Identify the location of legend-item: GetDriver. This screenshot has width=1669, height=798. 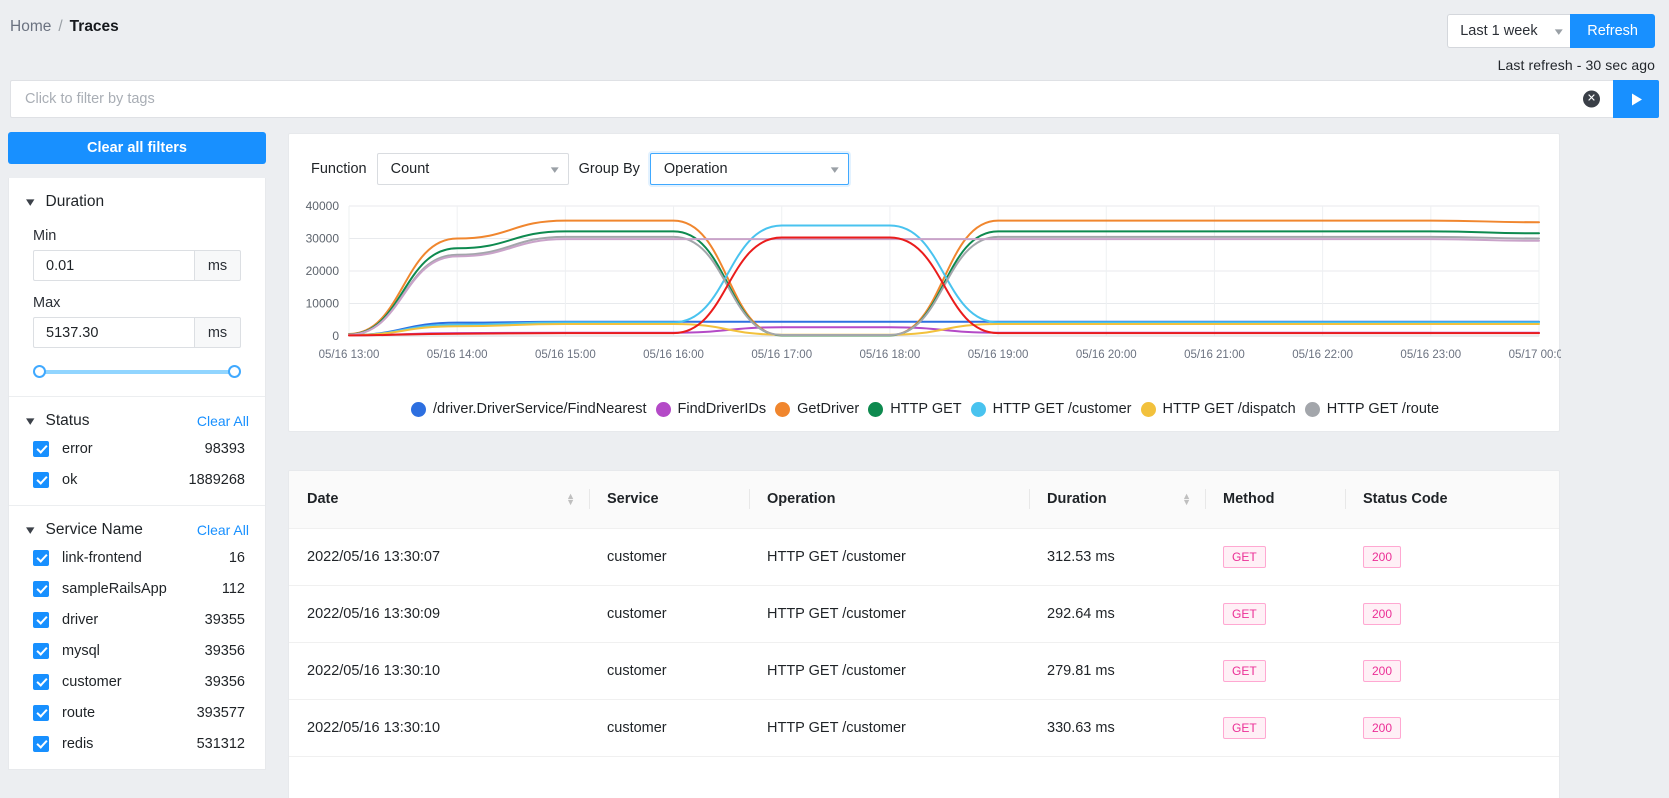
(817, 409).